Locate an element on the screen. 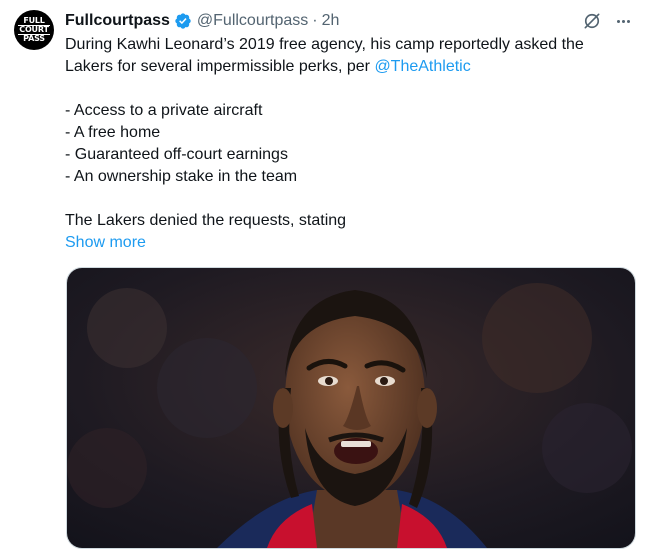  avatar-text-3: PASS is located at coordinates (34, 38).